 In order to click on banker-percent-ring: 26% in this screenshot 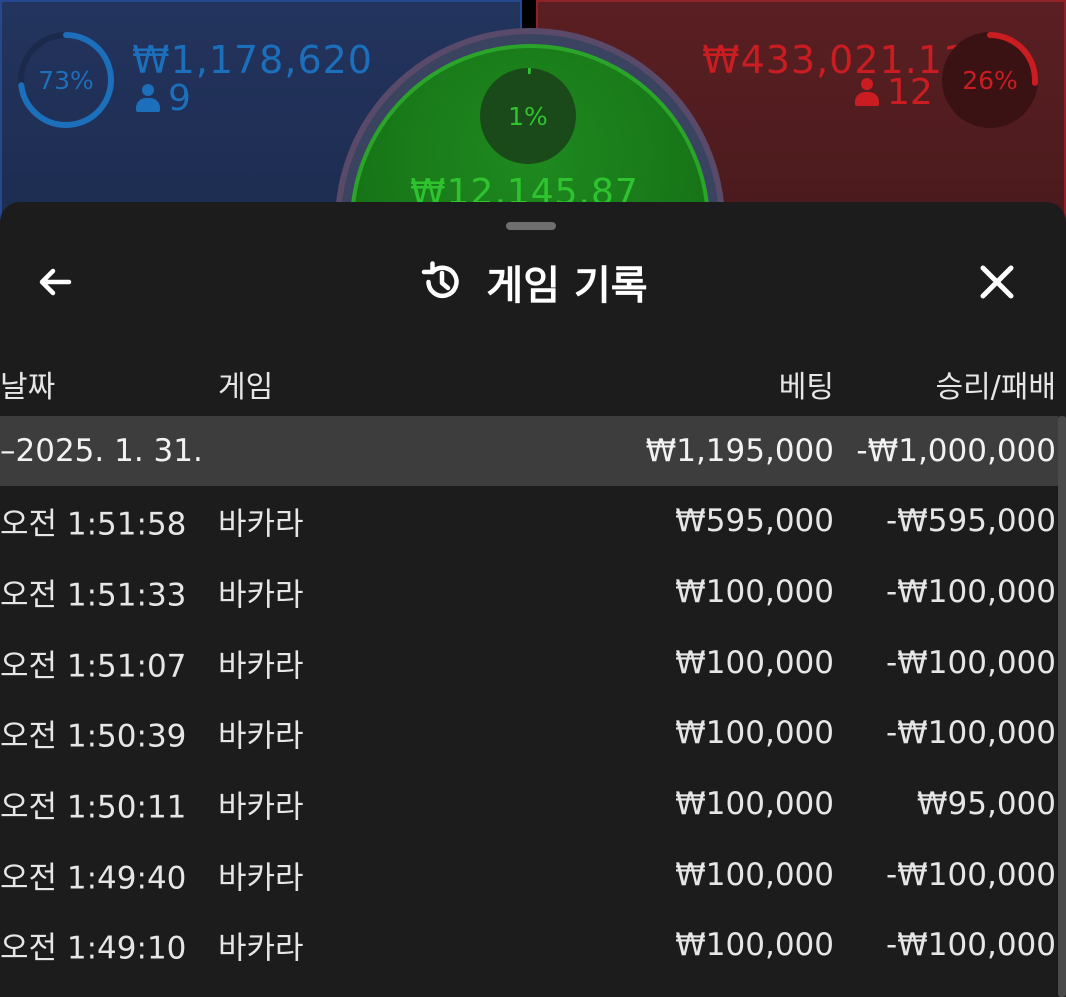, I will do `click(990, 80)`.